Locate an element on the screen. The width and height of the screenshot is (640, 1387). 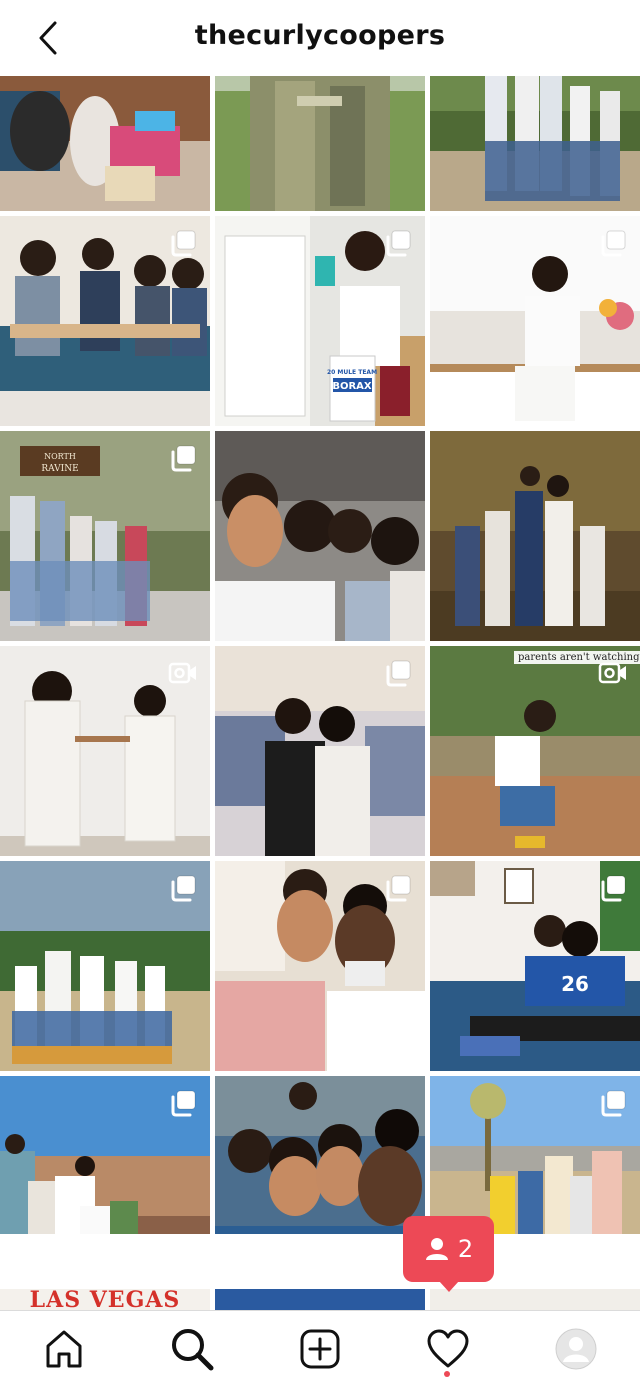
toast-count: 2 is located at coordinates (465, 1249).